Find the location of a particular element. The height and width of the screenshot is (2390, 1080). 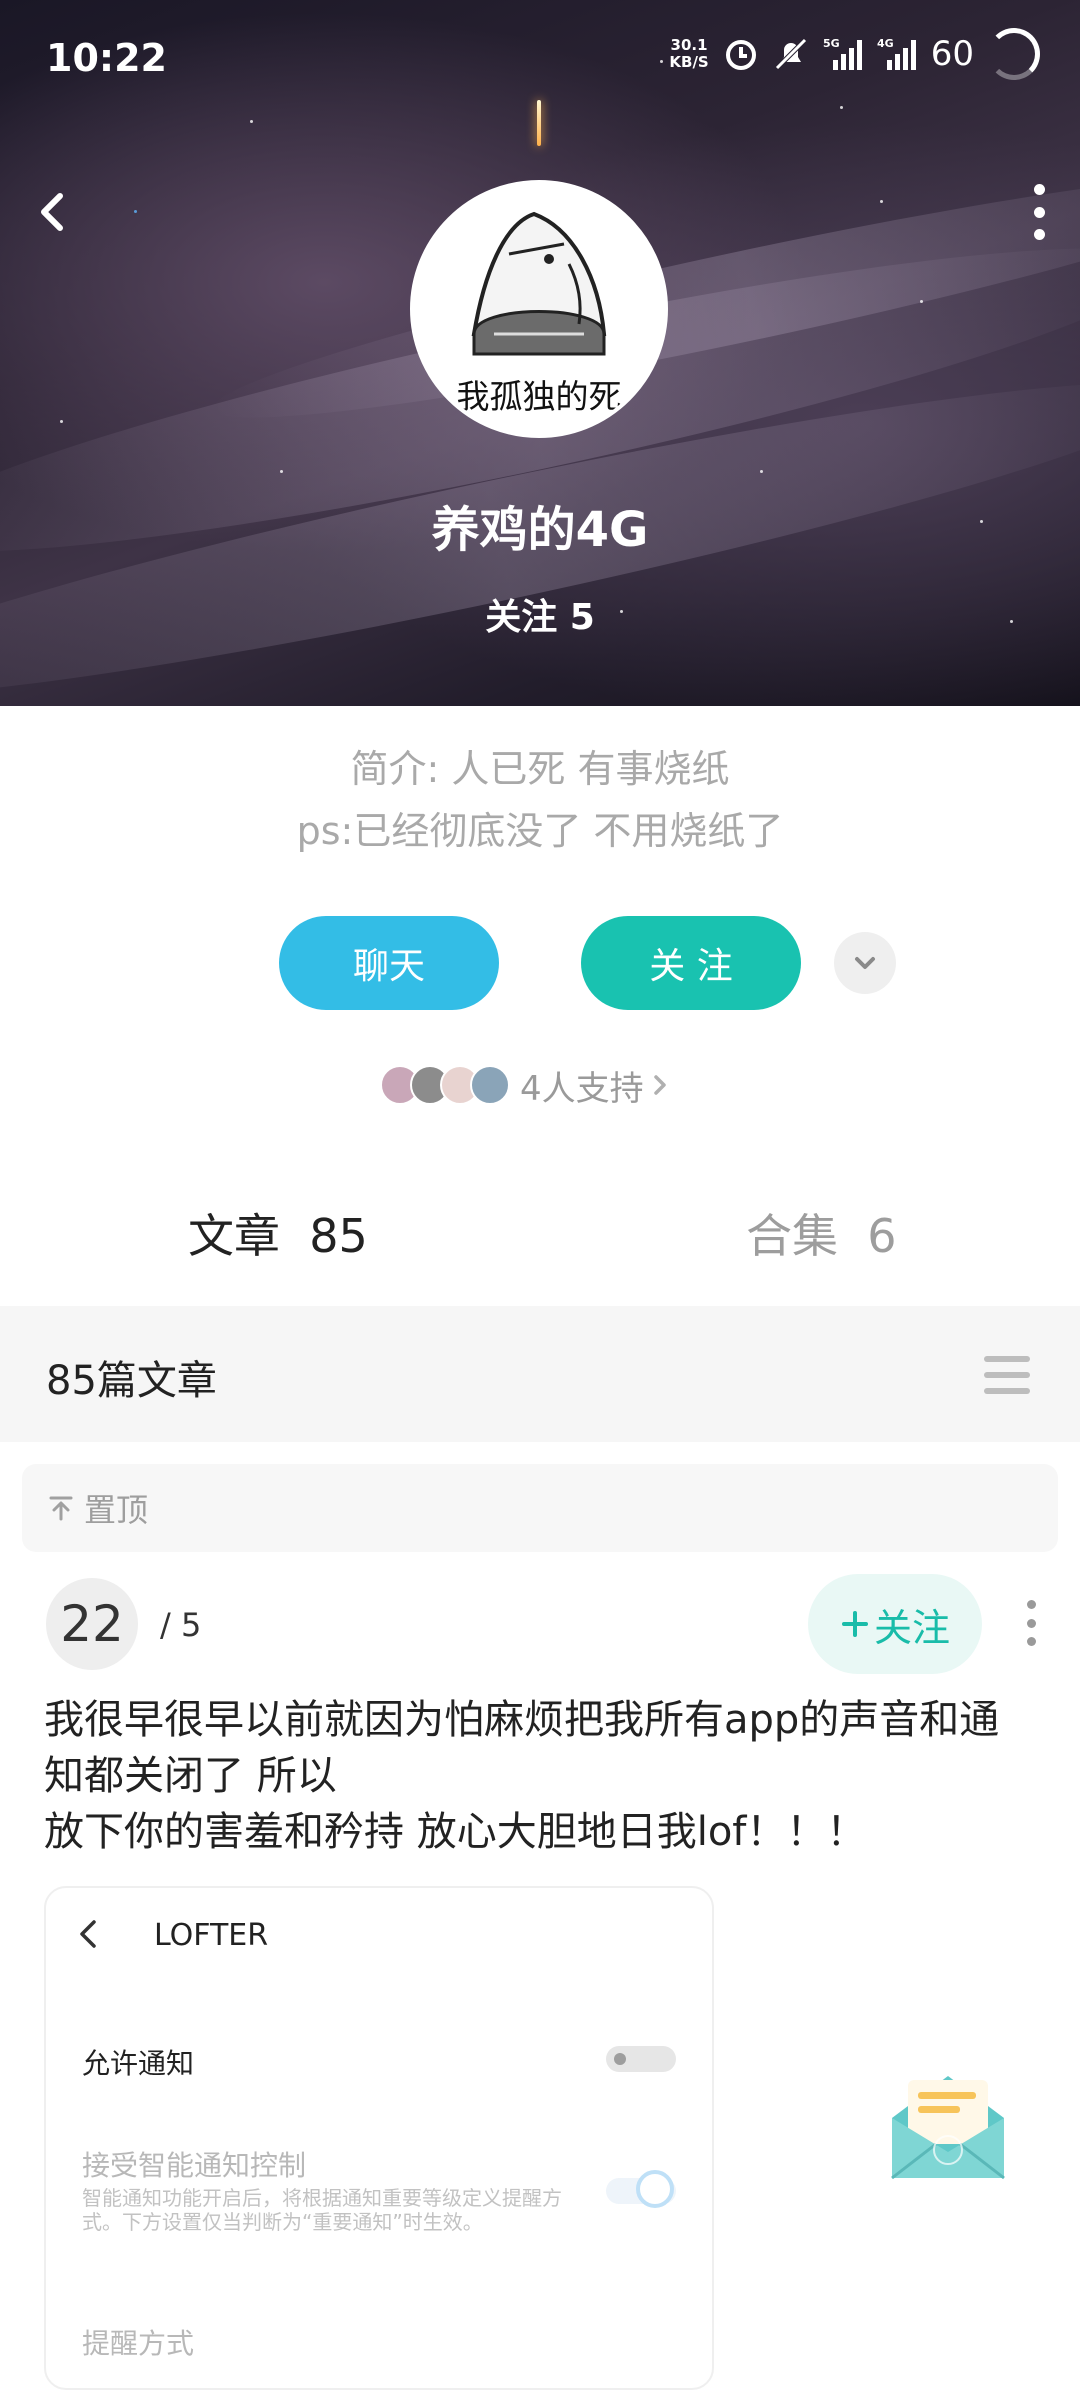

screenshot-toggle is located at coordinates (641, 2059).